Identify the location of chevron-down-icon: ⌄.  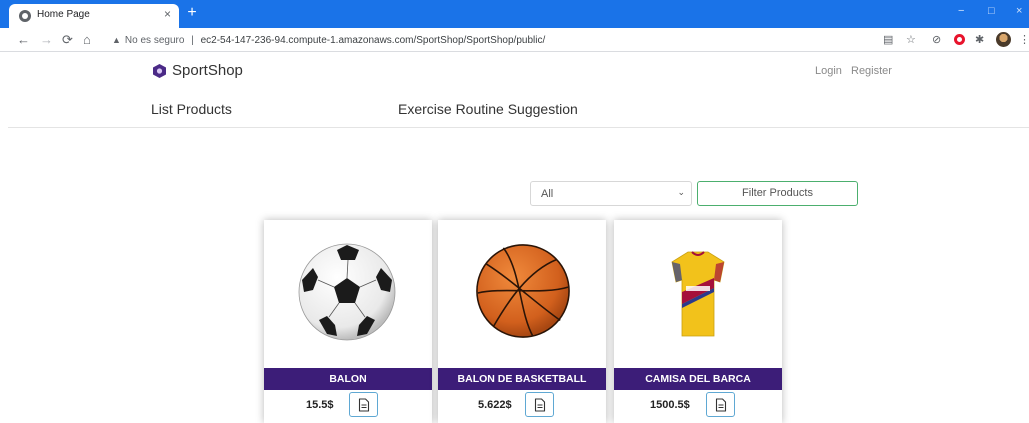
(681, 192).